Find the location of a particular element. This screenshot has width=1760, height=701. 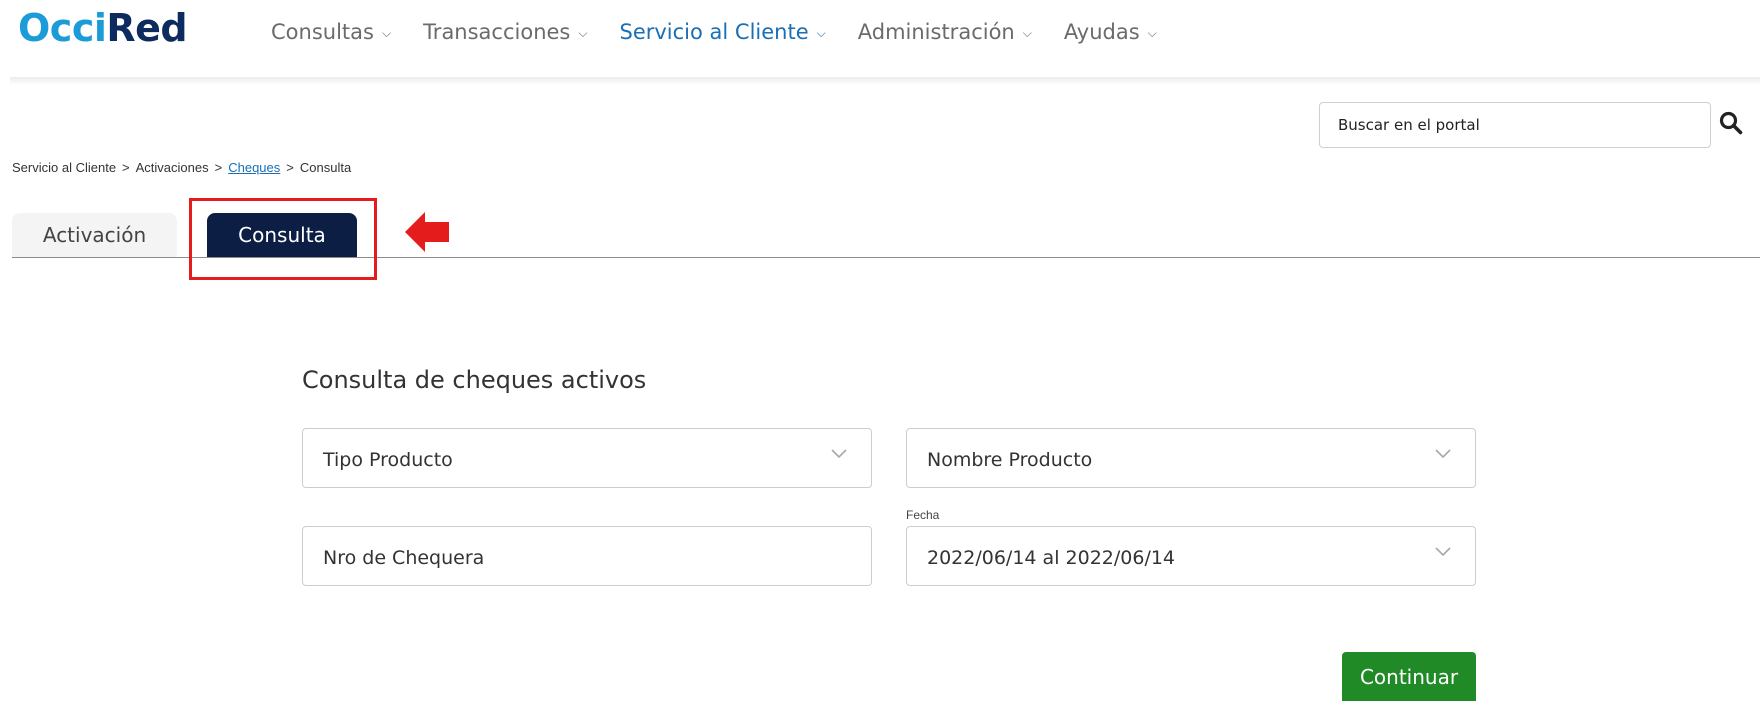

highlight-annotation-box is located at coordinates (283, 239).